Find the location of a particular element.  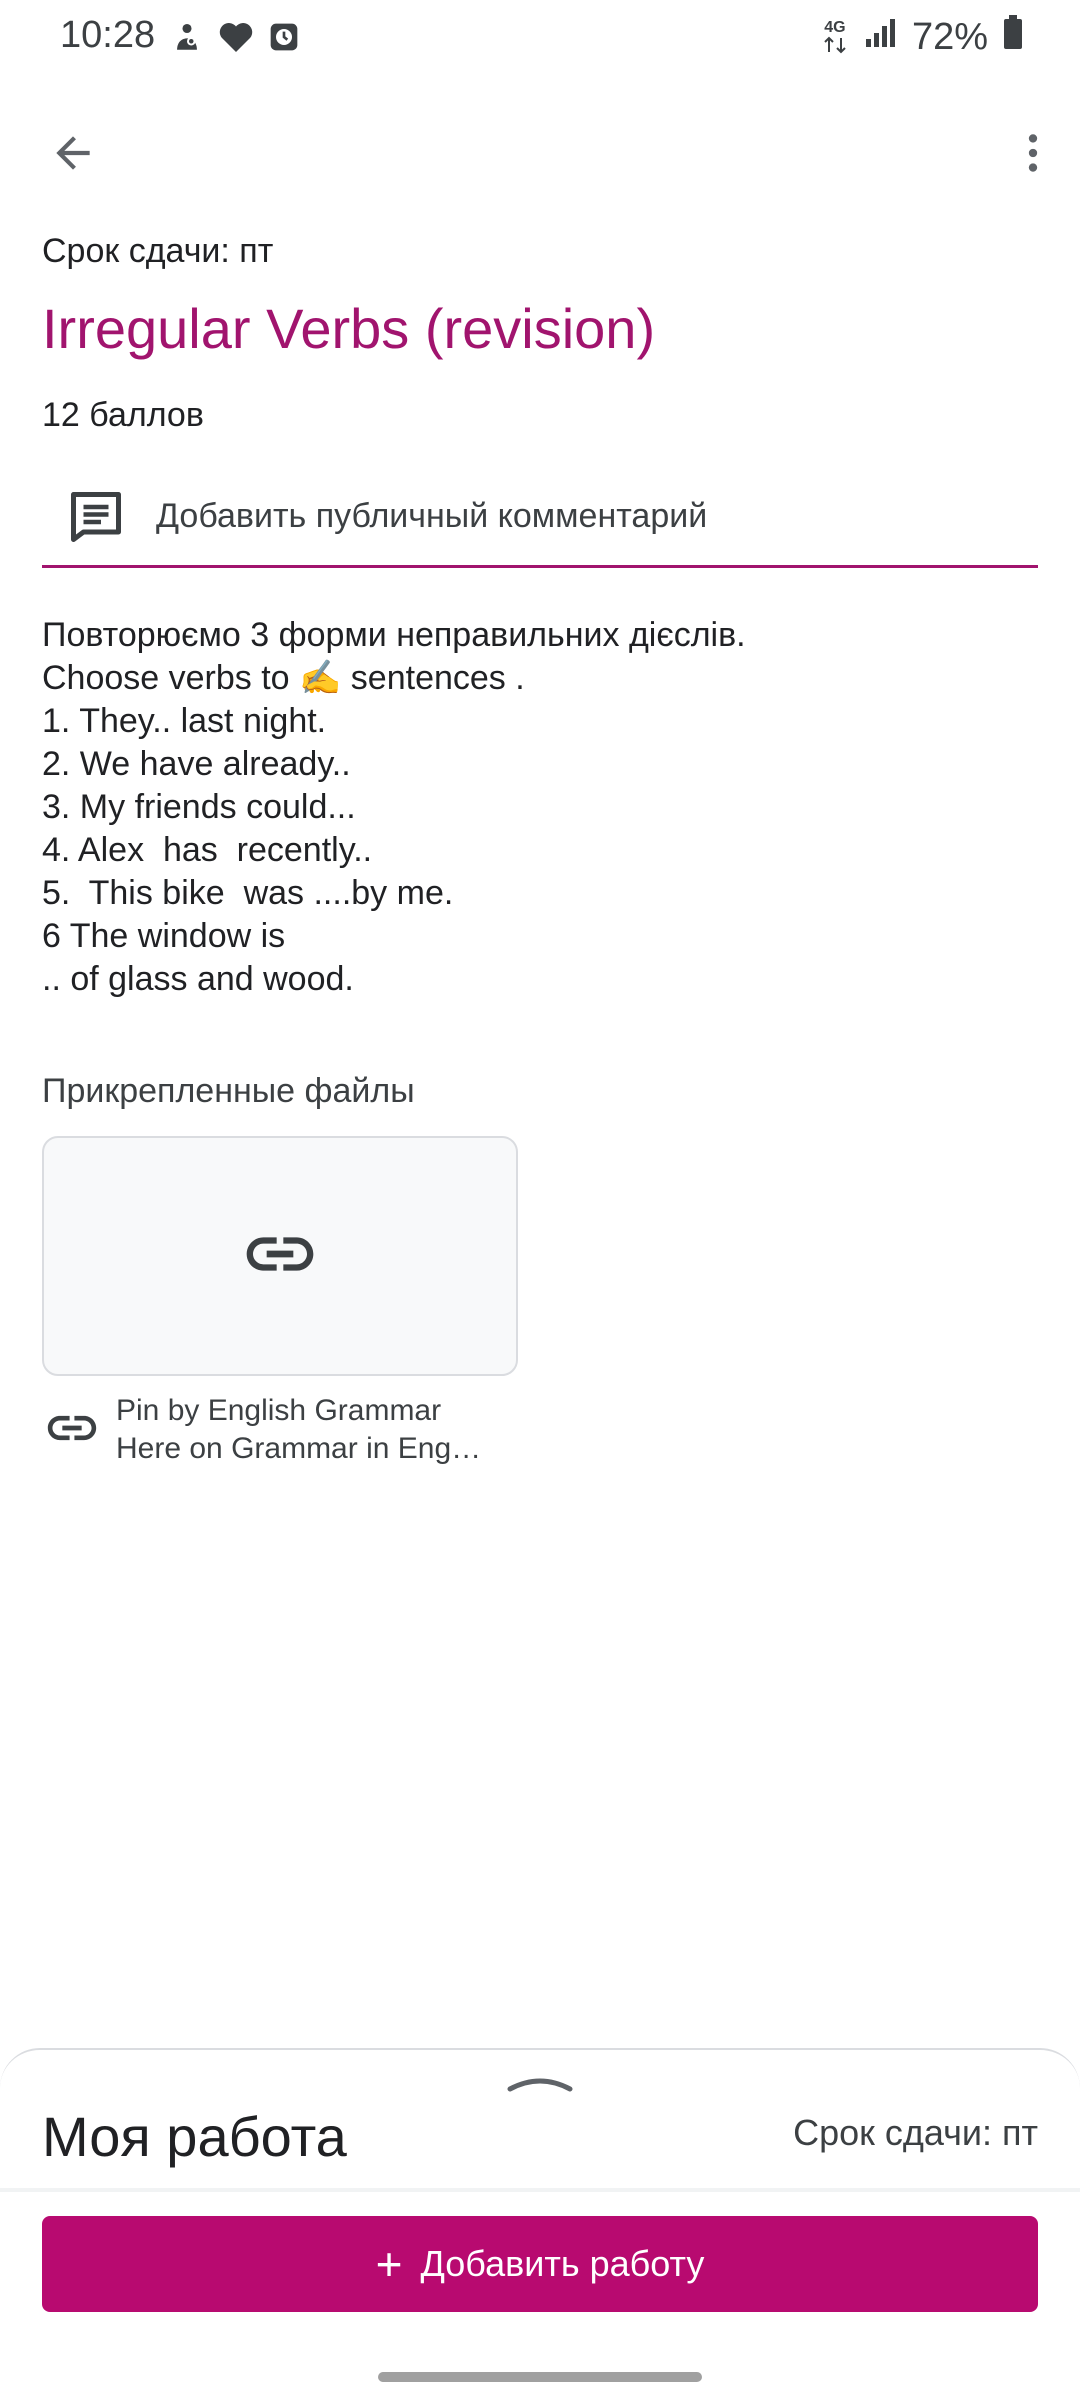

more-options-button is located at coordinates (1033, 155).